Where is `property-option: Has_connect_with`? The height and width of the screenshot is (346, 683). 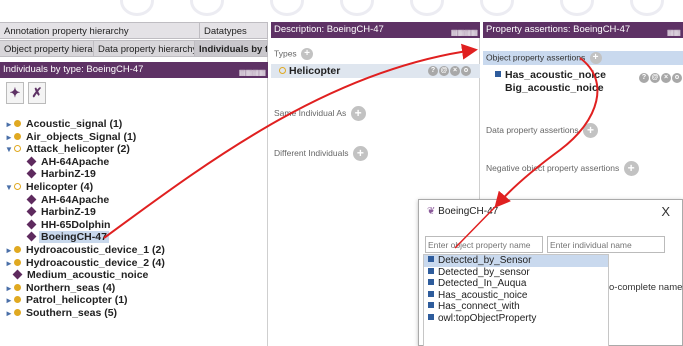 property-option: Has_connect_with is located at coordinates (516, 307).